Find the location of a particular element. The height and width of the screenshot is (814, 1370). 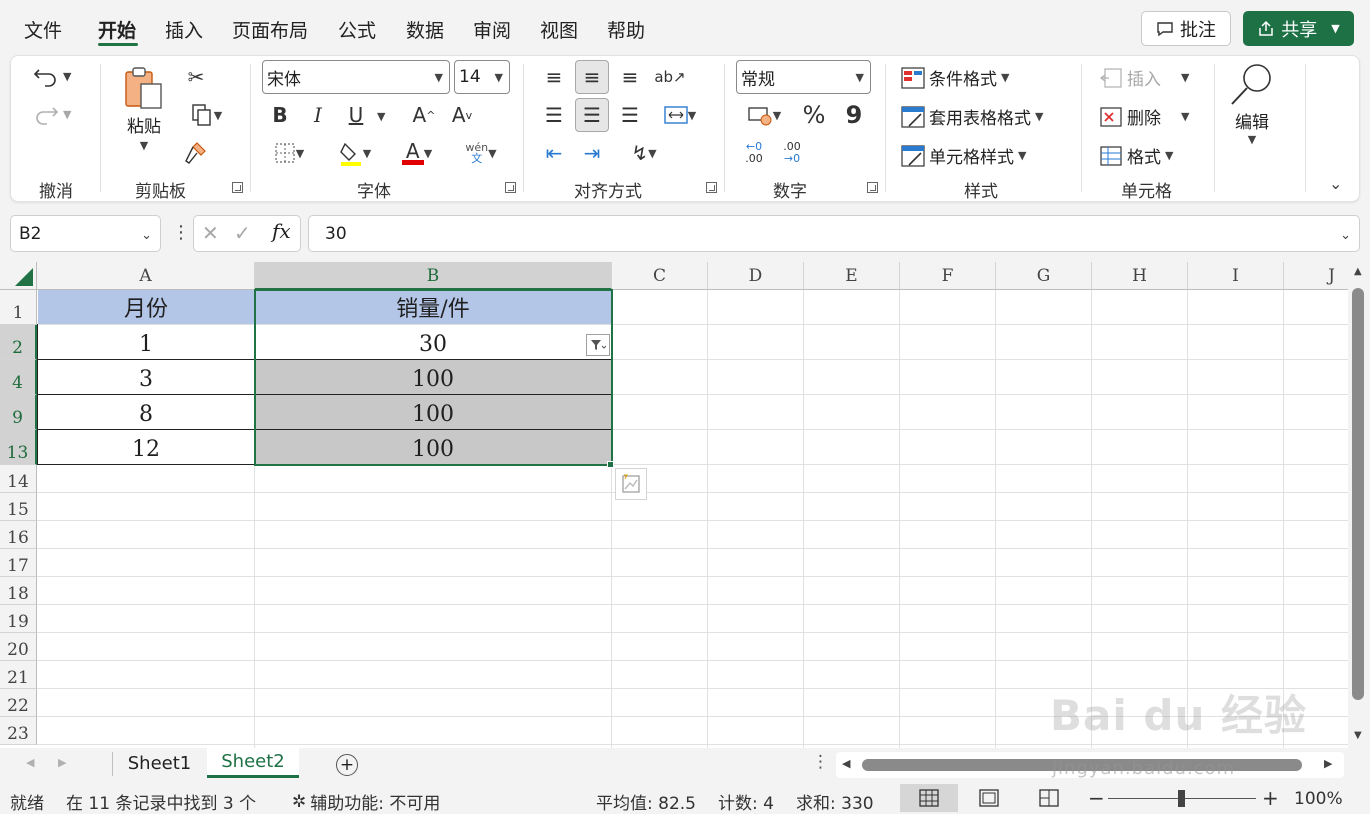

scroll-up-icon: ▲ is located at coordinates (1358, 271).